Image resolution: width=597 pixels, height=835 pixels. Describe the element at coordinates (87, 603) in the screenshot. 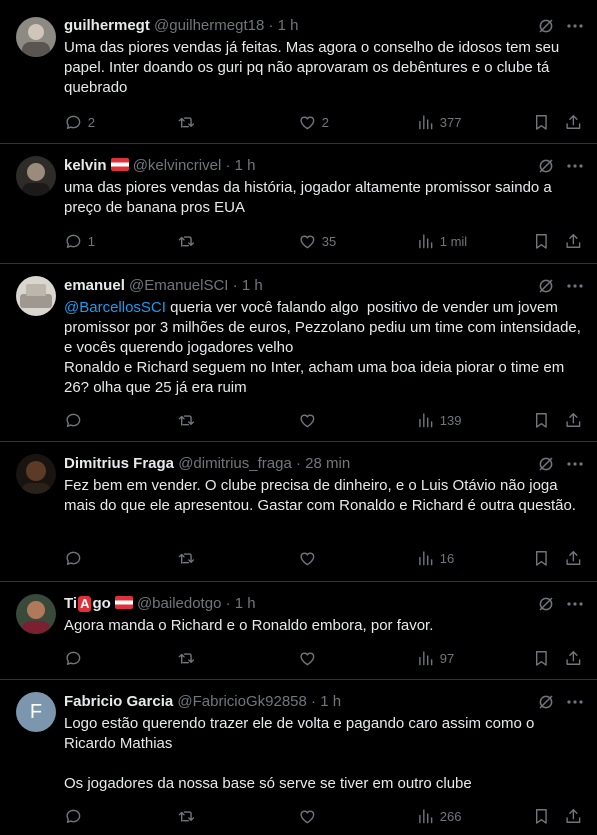

I see `display-name: Ti Ago` at that location.